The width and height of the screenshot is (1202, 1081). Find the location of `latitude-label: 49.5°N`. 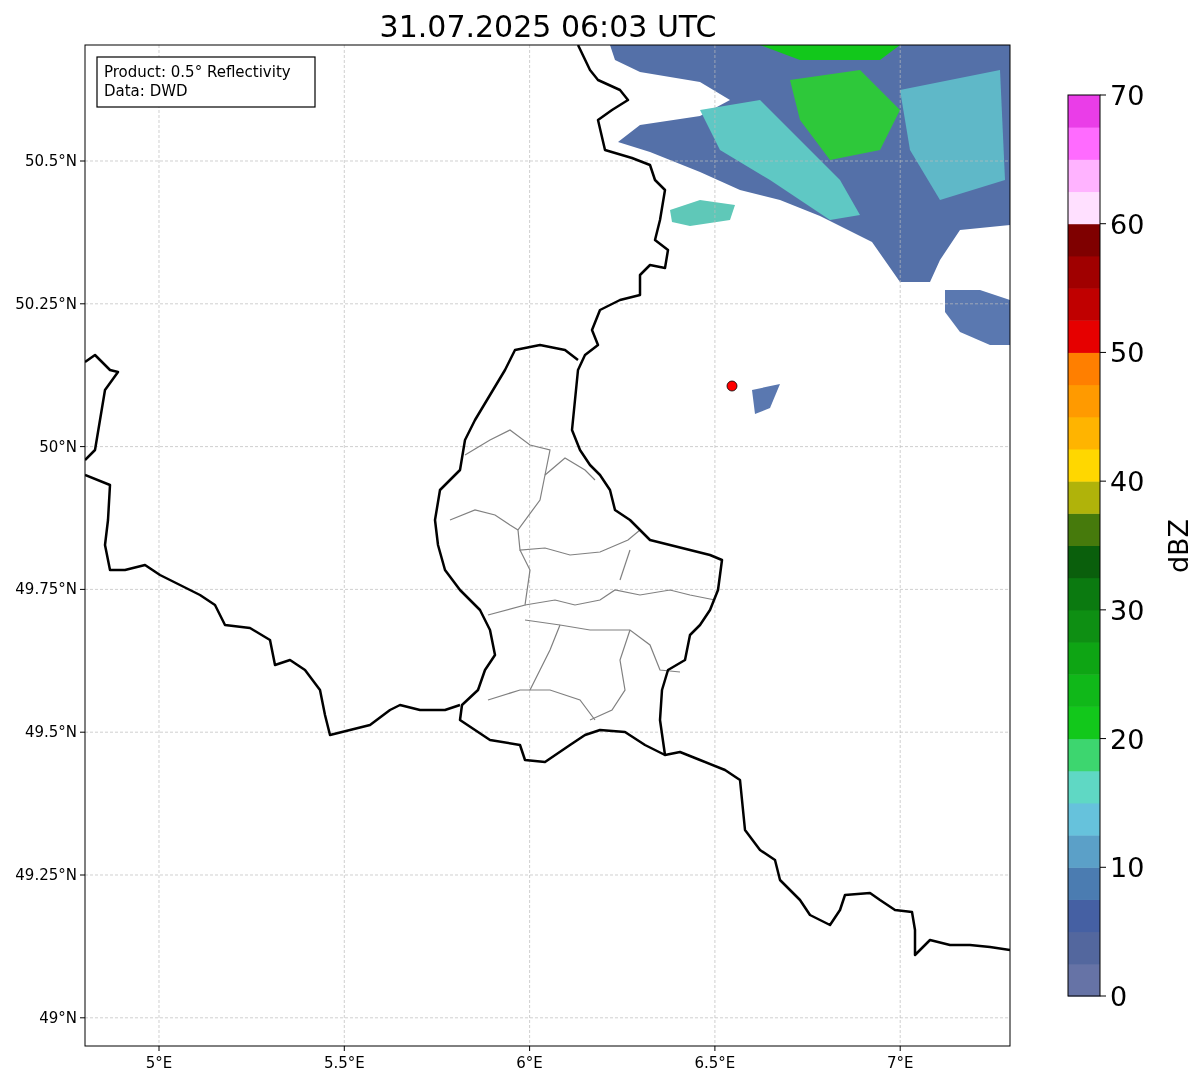

latitude-label: 49.5°N is located at coordinates (50, 732).